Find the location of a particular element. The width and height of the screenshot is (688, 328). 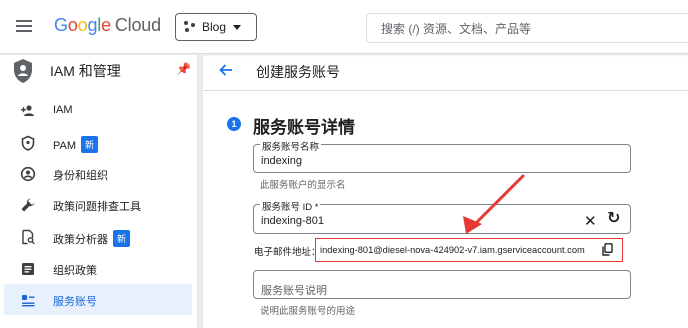

service-account-name-field: 服务账号名称 indexing is located at coordinates (442, 156).